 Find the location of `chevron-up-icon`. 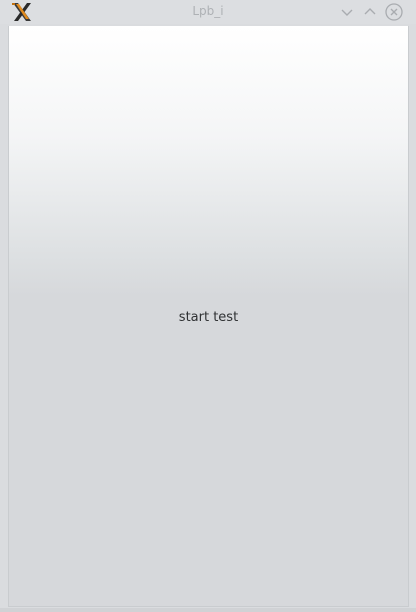

chevron-up-icon is located at coordinates (370, 11).